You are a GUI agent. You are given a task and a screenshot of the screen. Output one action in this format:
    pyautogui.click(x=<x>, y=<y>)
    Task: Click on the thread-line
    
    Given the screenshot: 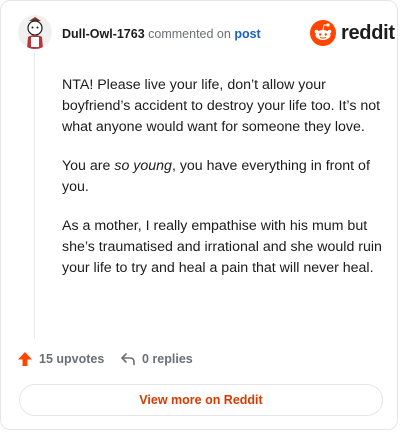 What is the action you would take?
    pyautogui.click(x=34, y=196)
    